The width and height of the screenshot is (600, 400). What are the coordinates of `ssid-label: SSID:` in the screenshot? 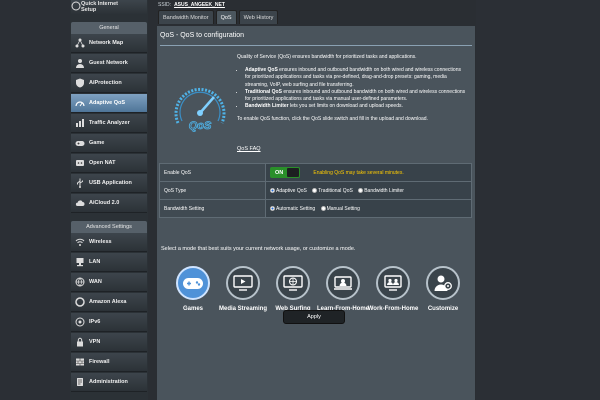 It's located at (165, 5).